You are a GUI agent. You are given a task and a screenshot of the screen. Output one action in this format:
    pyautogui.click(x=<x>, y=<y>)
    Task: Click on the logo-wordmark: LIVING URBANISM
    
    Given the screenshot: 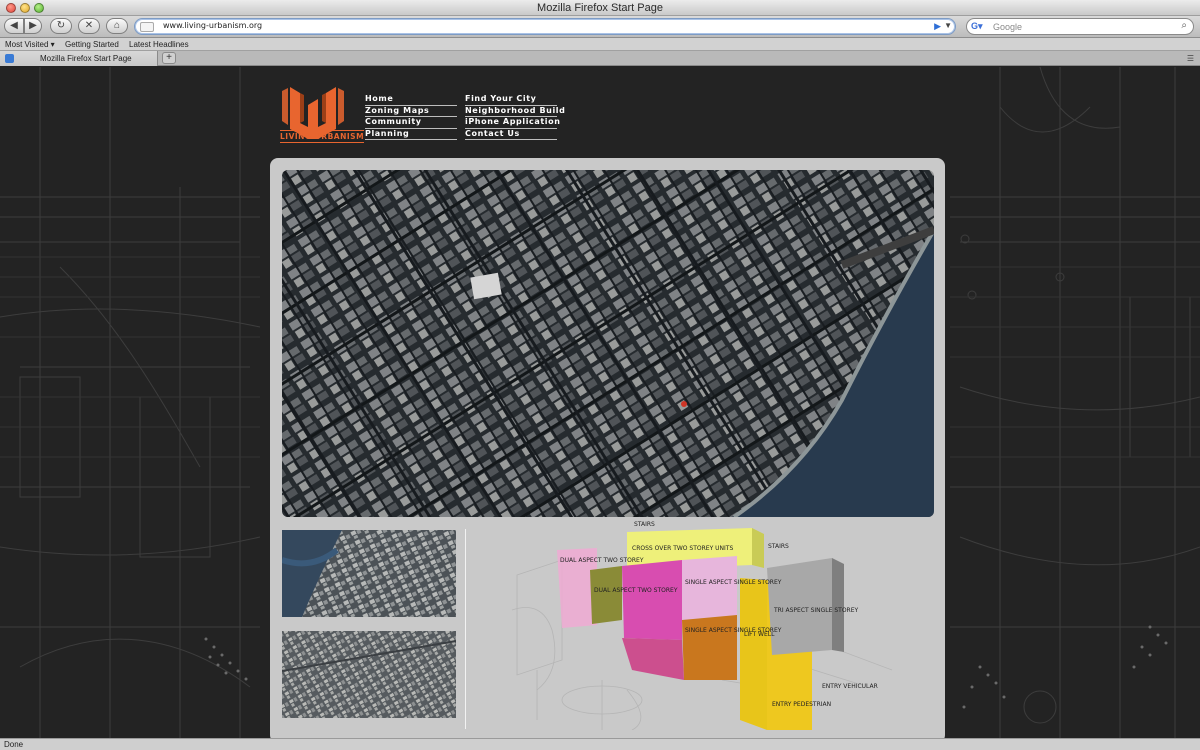 What is the action you would take?
    pyautogui.click(x=322, y=136)
    